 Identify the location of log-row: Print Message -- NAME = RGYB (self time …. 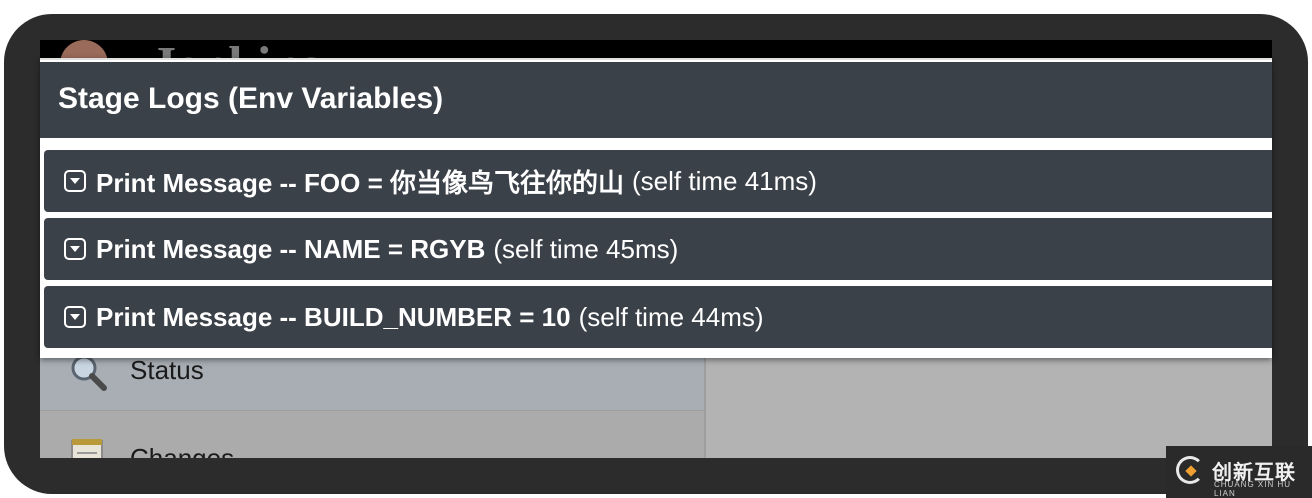
(658, 249).